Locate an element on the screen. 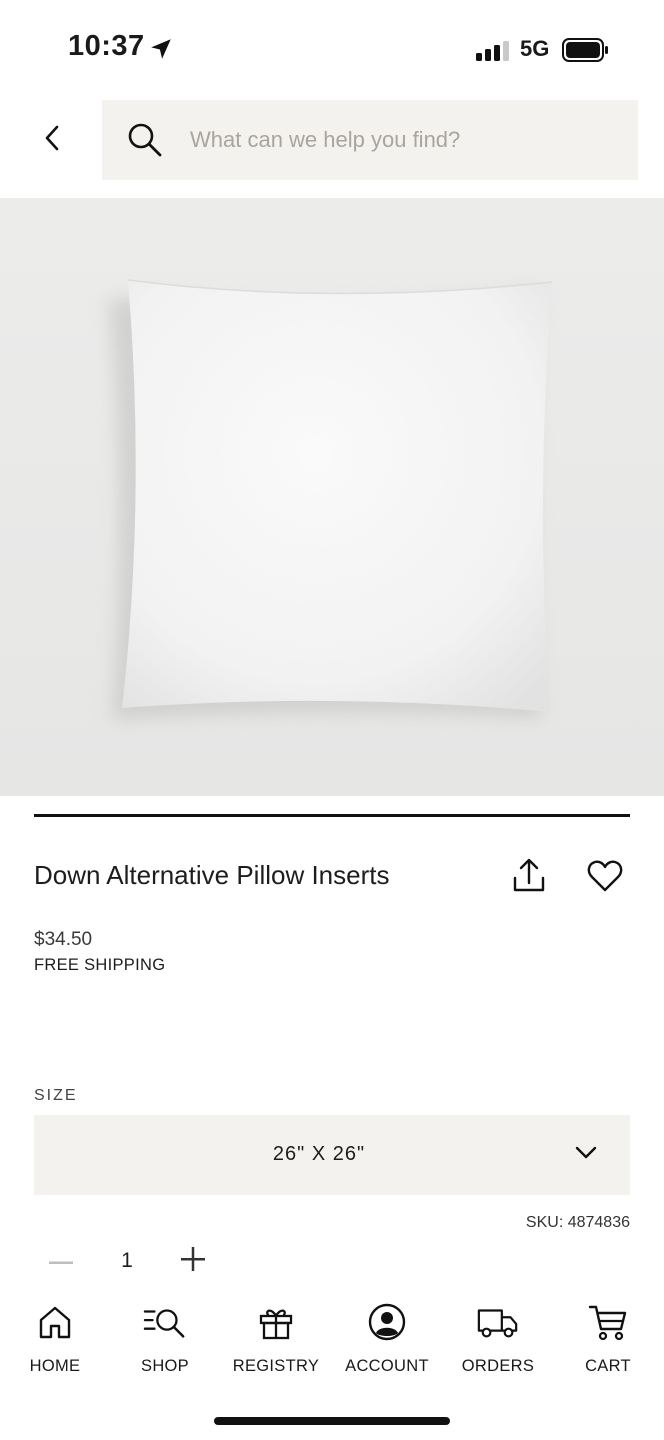  location-arrow-icon is located at coordinates (161, 51).